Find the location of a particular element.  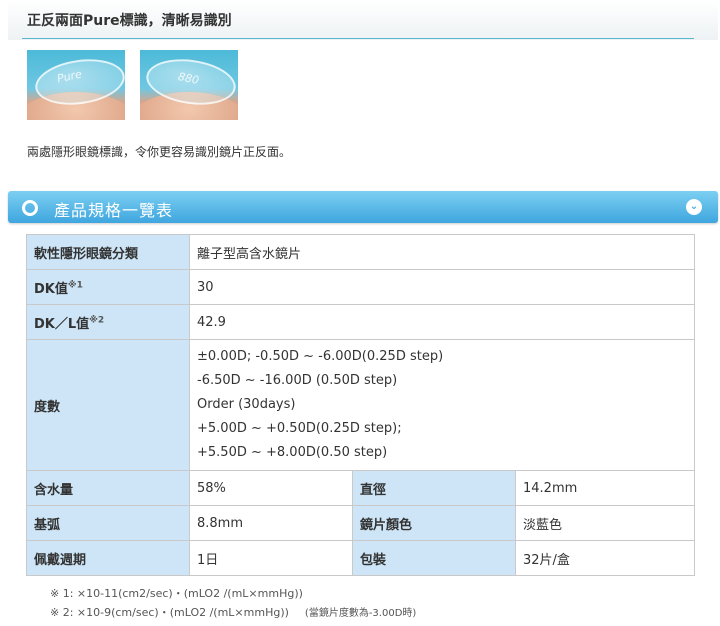

diameter-value: 14.2mm is located at coordinates (605, 488).